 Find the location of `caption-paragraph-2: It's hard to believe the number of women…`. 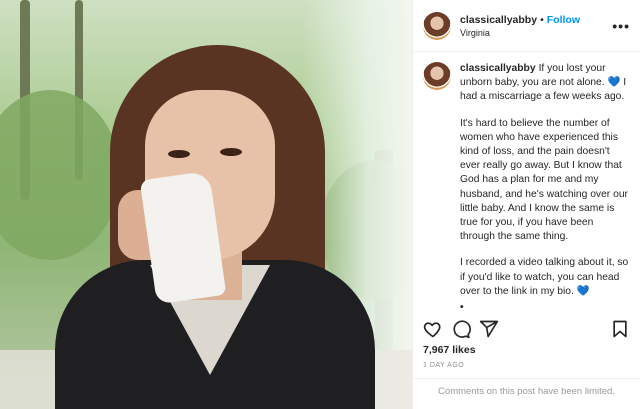

caption-paragraph-2: It's hard to believe the number of women… is located at coordinates (544, 180).